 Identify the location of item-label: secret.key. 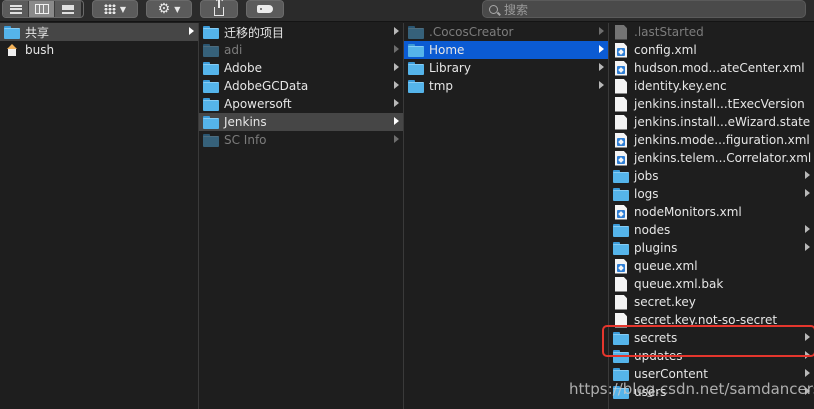
(665, 302).